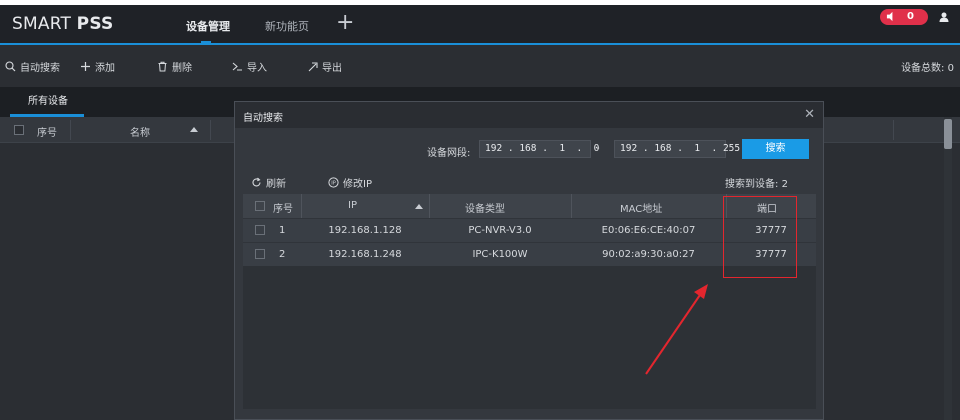  Describe the element at coordinates (260, 206) in the screenshot. I see `select-all-results-checkbox` at that location.